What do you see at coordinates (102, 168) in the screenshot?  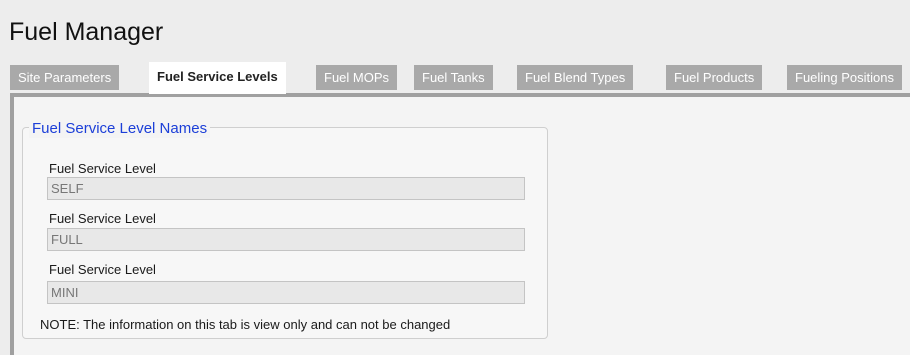 I see `service-level-1-label: Fuel Service Level` at bounding box center [102, 168].